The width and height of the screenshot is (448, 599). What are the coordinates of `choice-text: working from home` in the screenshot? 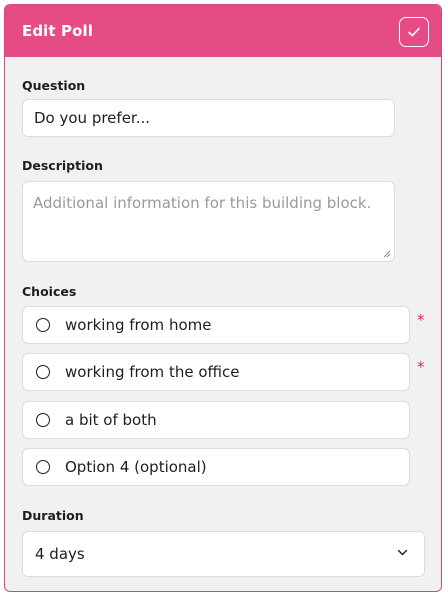 It's located at (138, 325).